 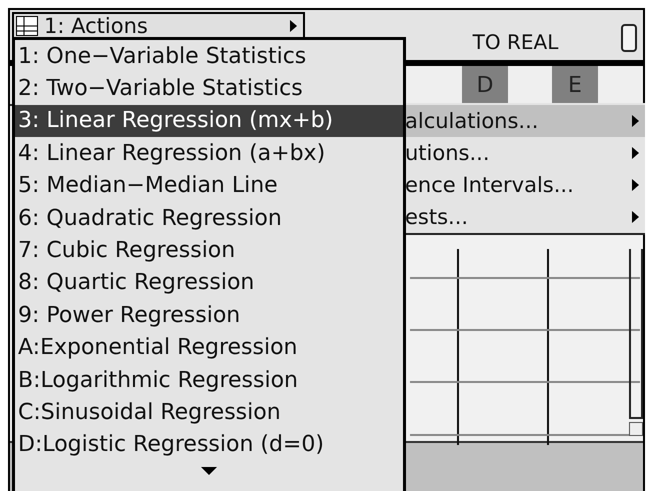 What do you see at coordinates (158, 25) in the screenshot?
I see `actions-menu-header: 1: Actions` at bounding box center [158, 25].